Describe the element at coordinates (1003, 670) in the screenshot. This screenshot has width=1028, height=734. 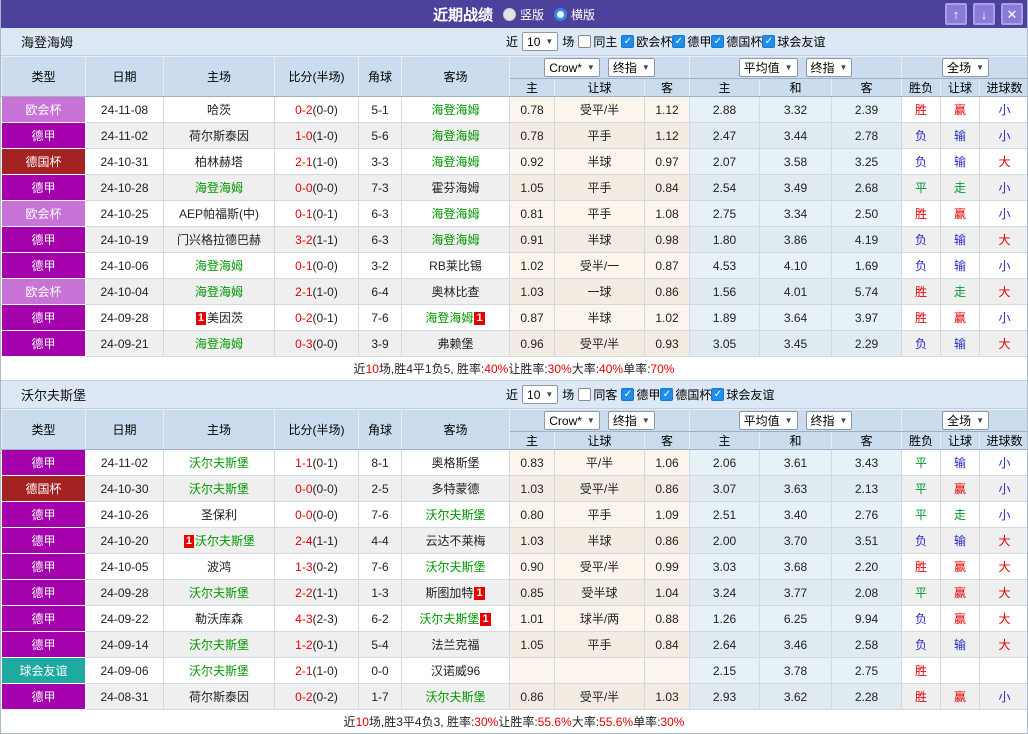
I see `result-goals` at that location.